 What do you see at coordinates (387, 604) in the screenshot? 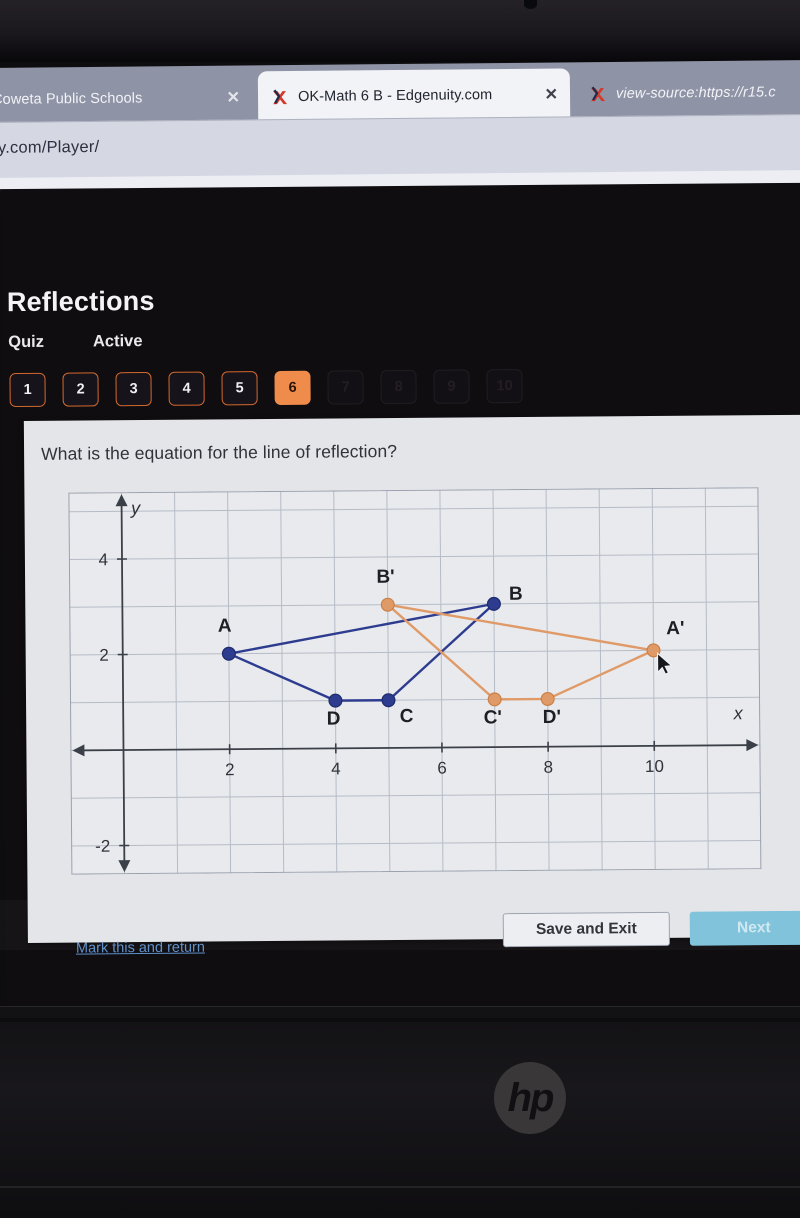
I see `graph-point-B-prime` at bounding box center [387, 604].